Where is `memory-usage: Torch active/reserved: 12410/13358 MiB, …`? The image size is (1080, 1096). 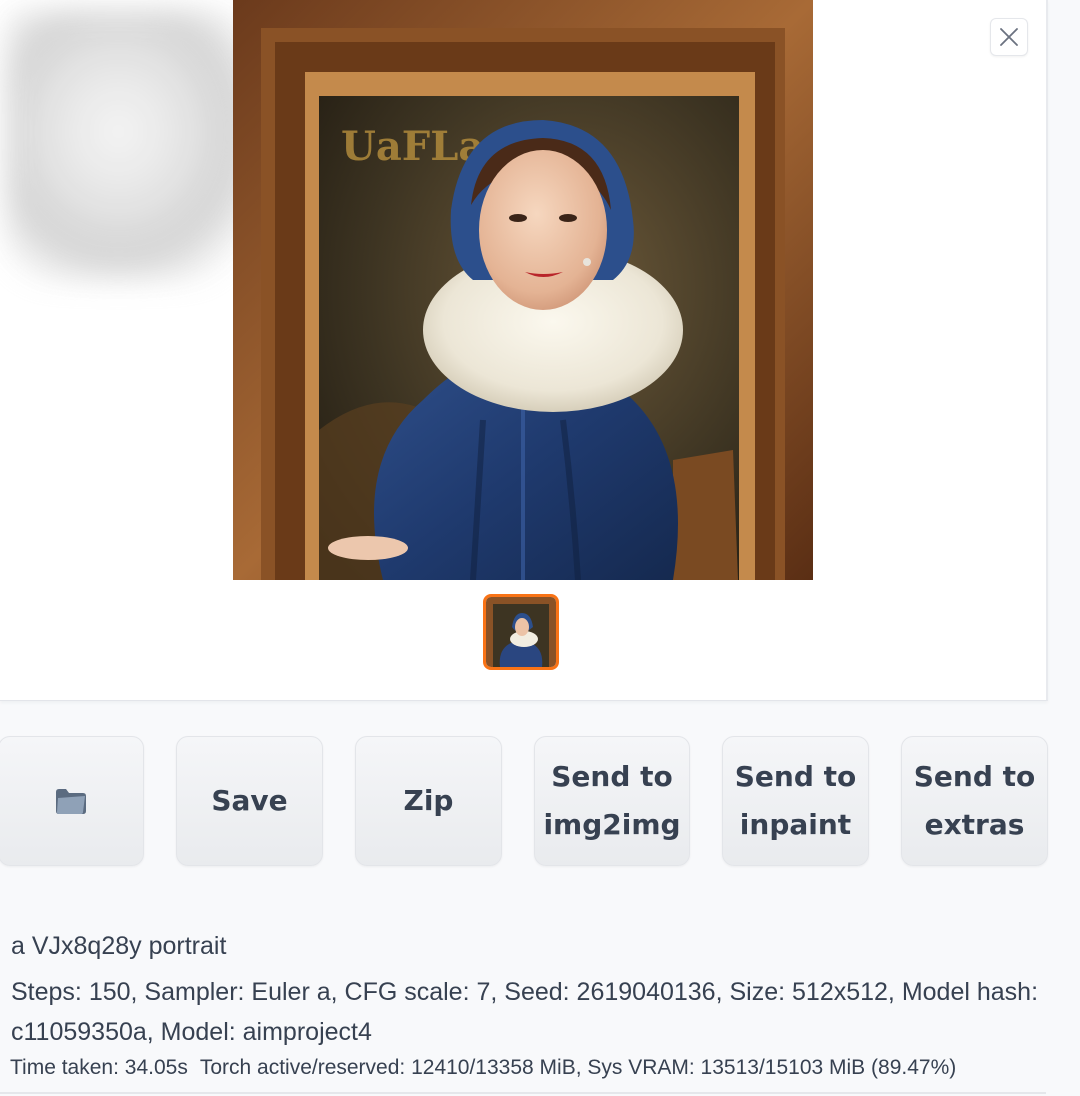 memory-usage: Torch active/reserved: 12410/13358 MiB, … is located at coordinates (578, 1067).